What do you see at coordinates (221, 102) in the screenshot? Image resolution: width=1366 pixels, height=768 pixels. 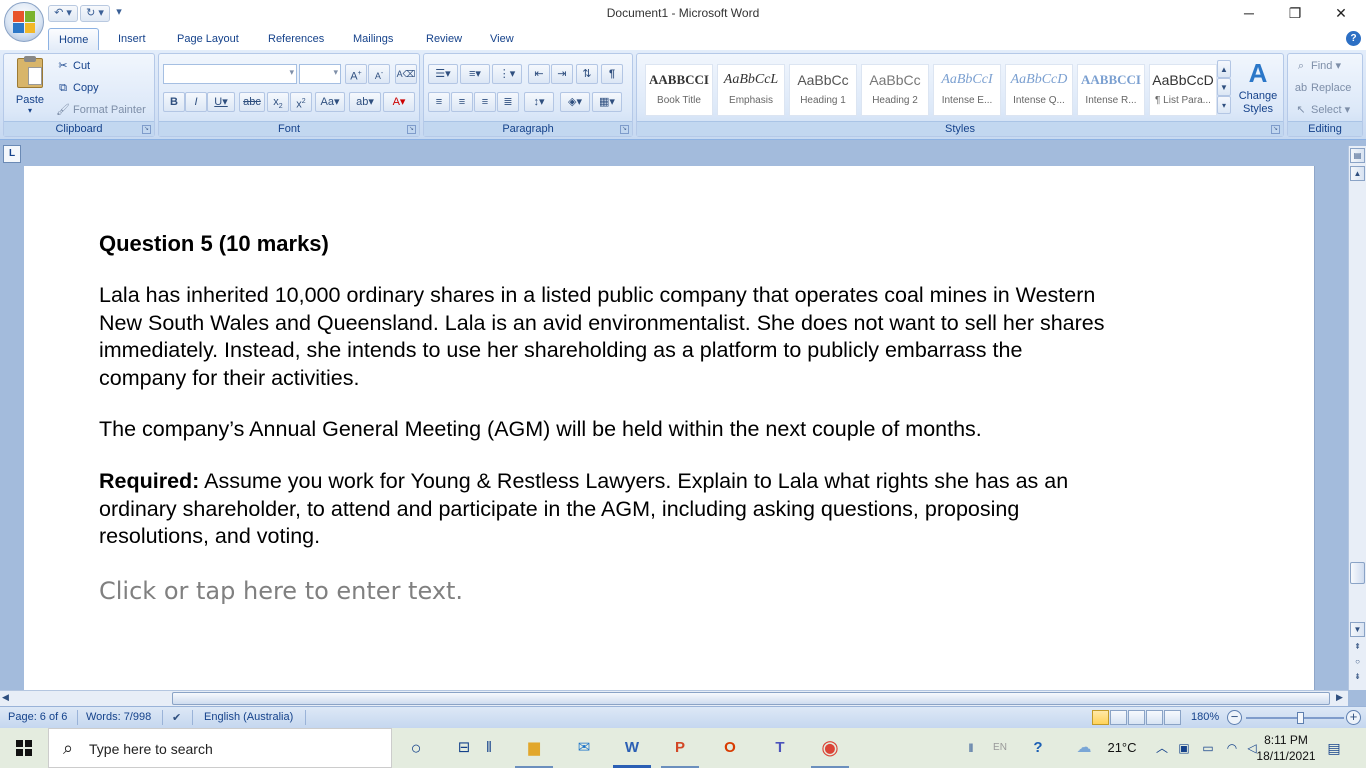 I see `underline-icon: U▾` at bounding box center [221, 102].